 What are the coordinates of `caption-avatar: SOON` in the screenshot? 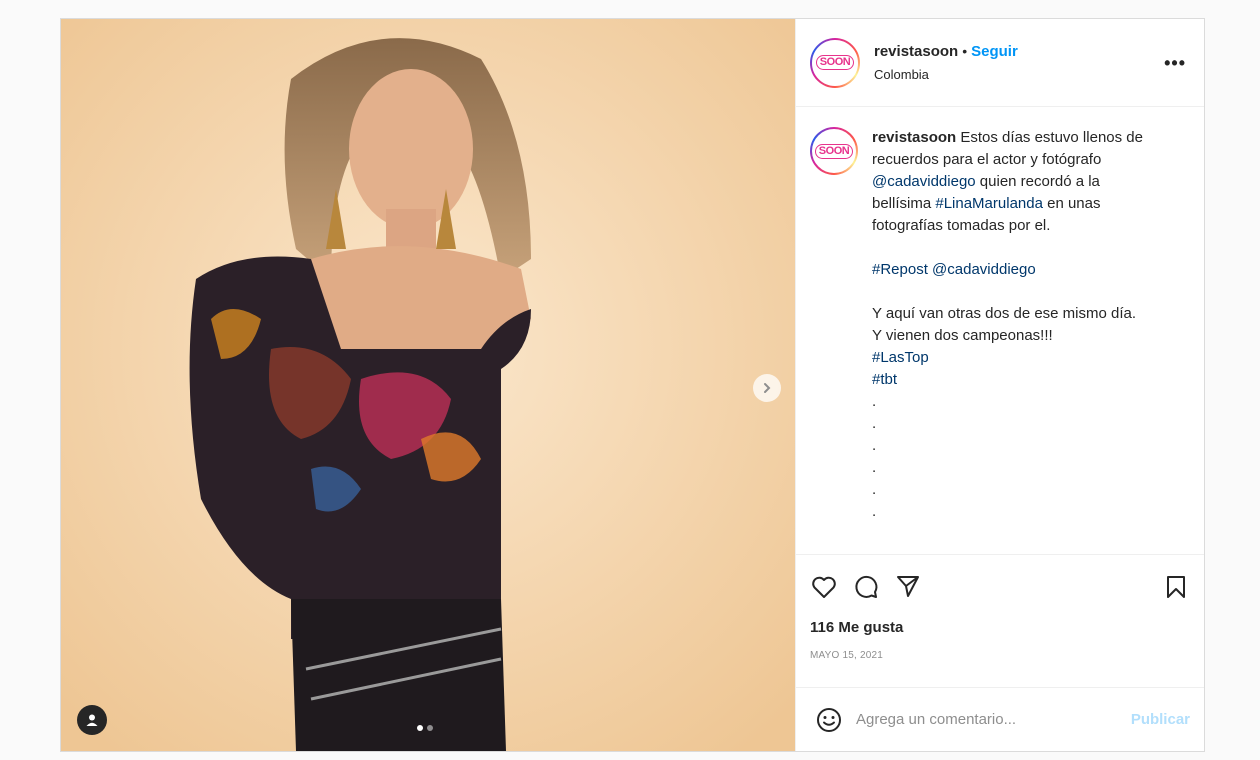 It's located at (834, 151).